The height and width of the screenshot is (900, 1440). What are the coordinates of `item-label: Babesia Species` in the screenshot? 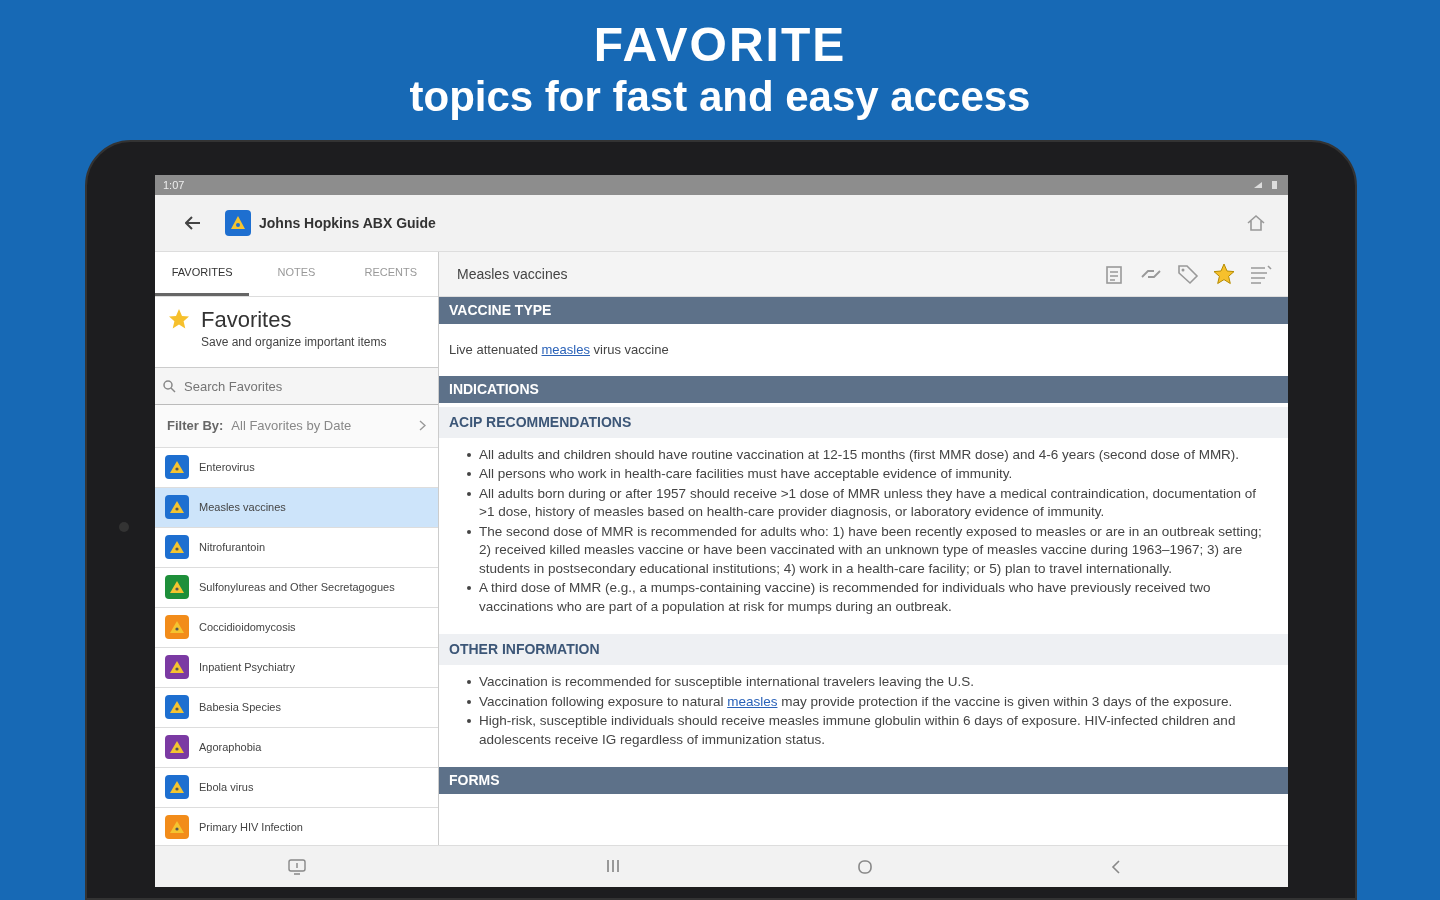 It's located at (240, 708).